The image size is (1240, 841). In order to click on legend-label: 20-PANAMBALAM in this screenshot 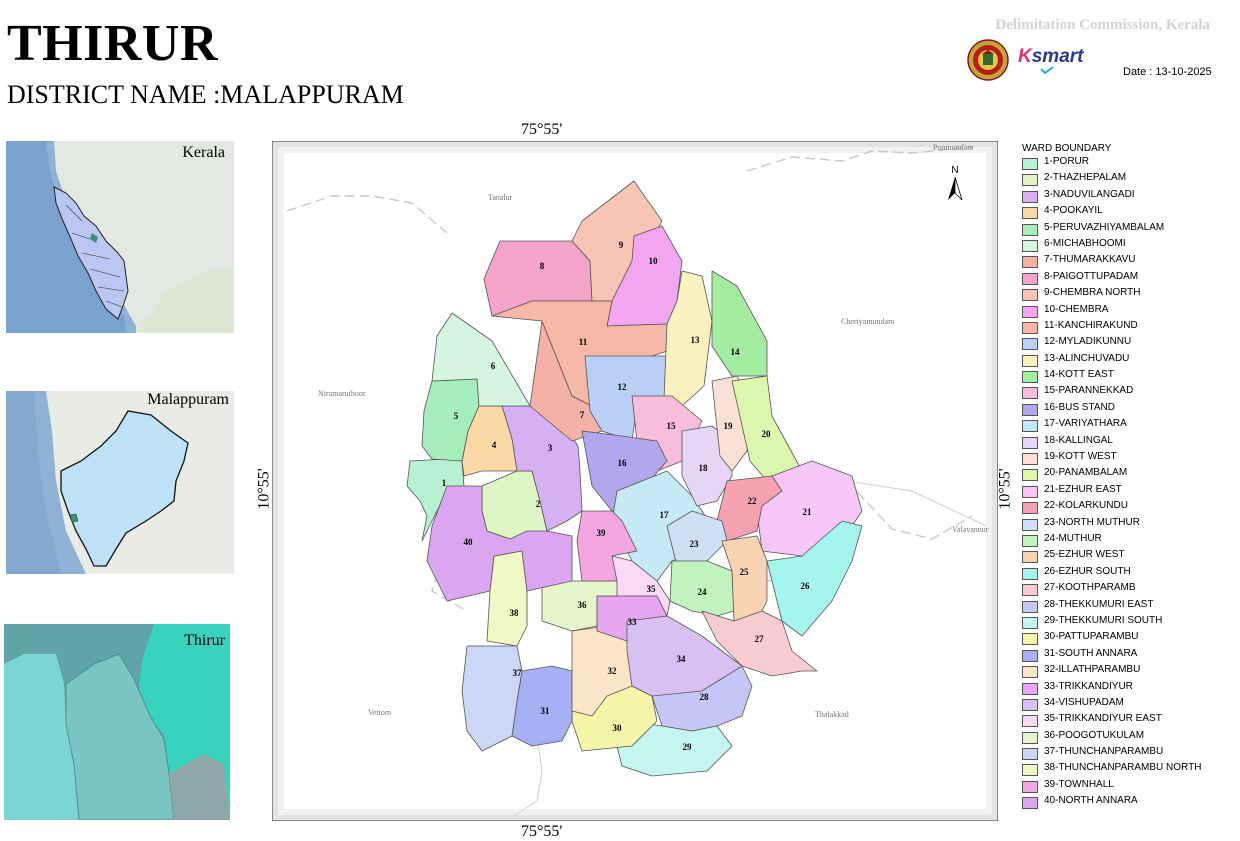, I will do `click(1086, 473)`.